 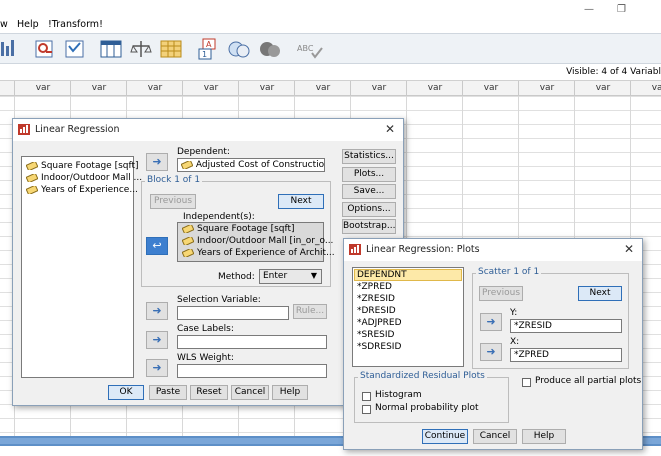 What do you see at coordinates (493, 250) in the screenshot?
I see `dialog-titlebar: Linear Regression: Plots ✕` at bounding box center [493, 250].